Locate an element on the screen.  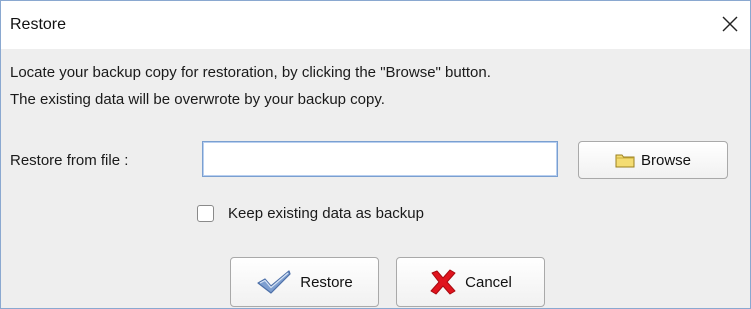
checkmark-icon is located at coordinates (274, 282).